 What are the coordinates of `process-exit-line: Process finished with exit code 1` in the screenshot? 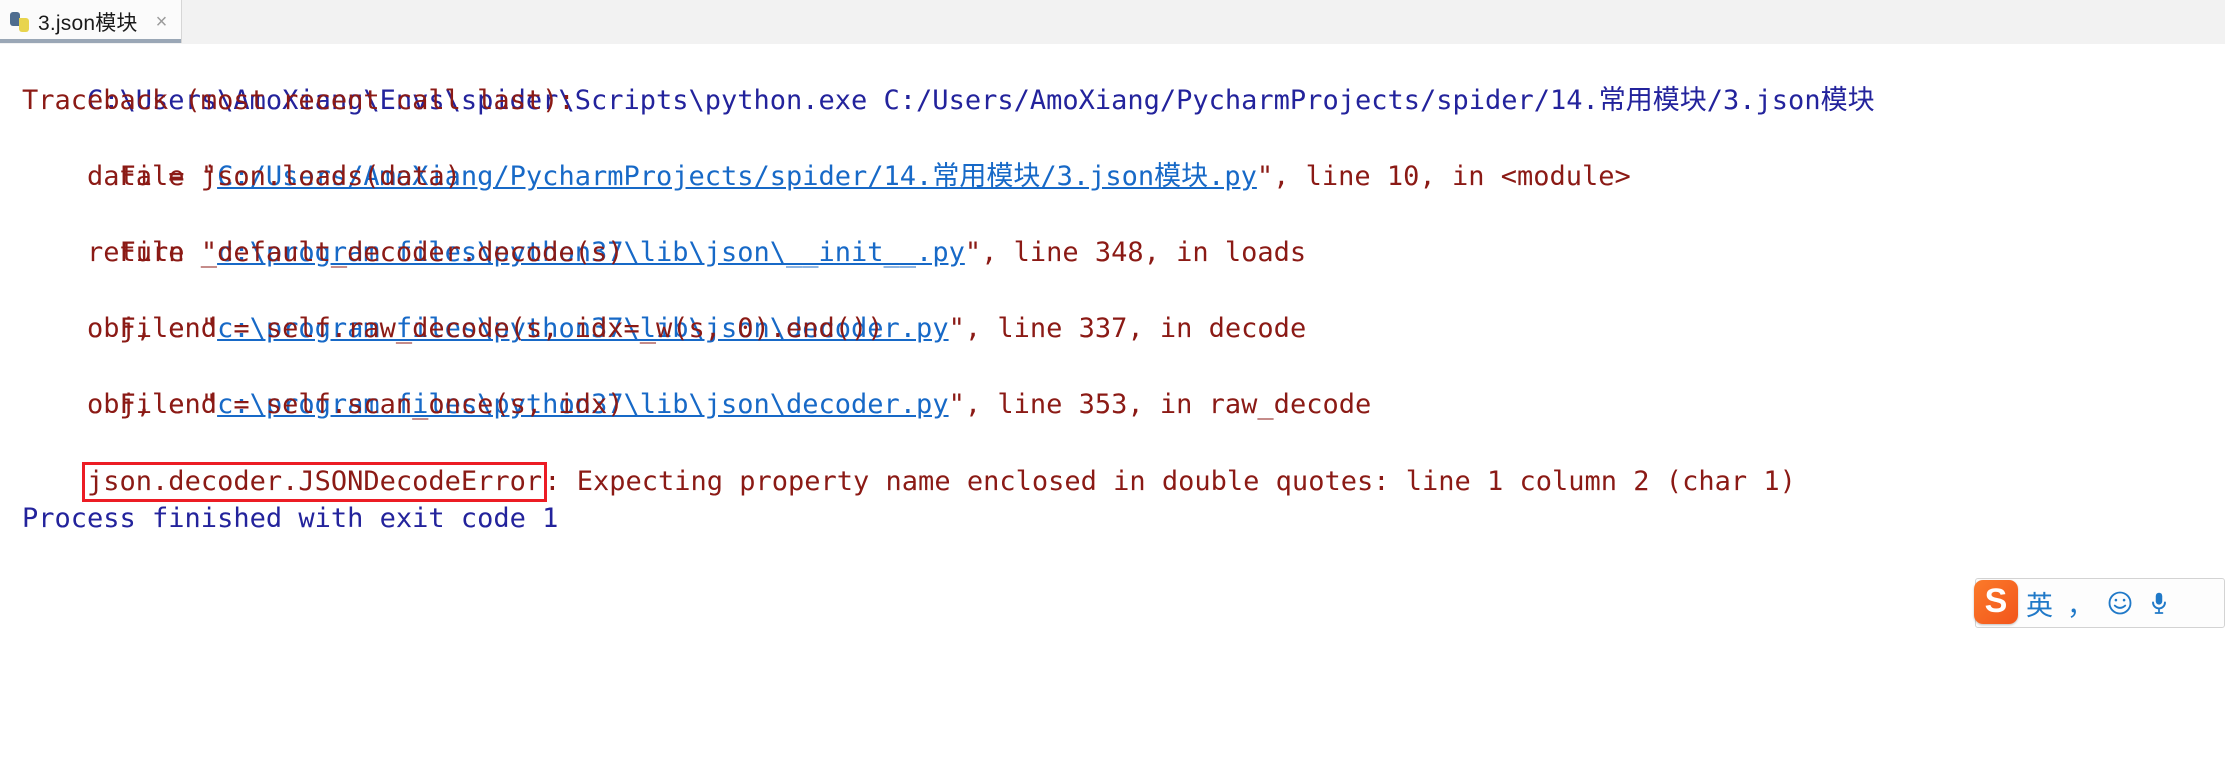 It's located at (290, 518).